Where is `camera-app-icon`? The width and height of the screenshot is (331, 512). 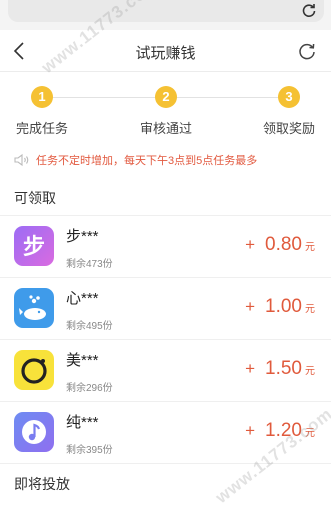
camera-app-icon is located at coordinates (34, 370).